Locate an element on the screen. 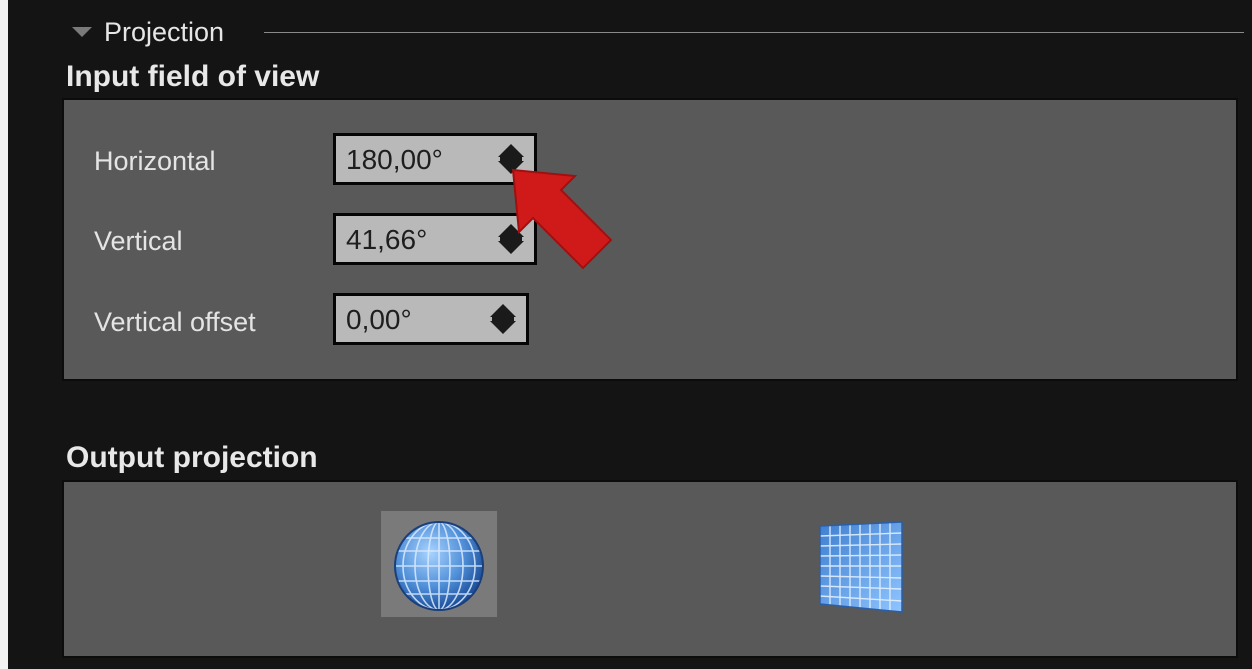 The image size is (1252, 669). sphere-projection-button is located at coordinates (439, 564).